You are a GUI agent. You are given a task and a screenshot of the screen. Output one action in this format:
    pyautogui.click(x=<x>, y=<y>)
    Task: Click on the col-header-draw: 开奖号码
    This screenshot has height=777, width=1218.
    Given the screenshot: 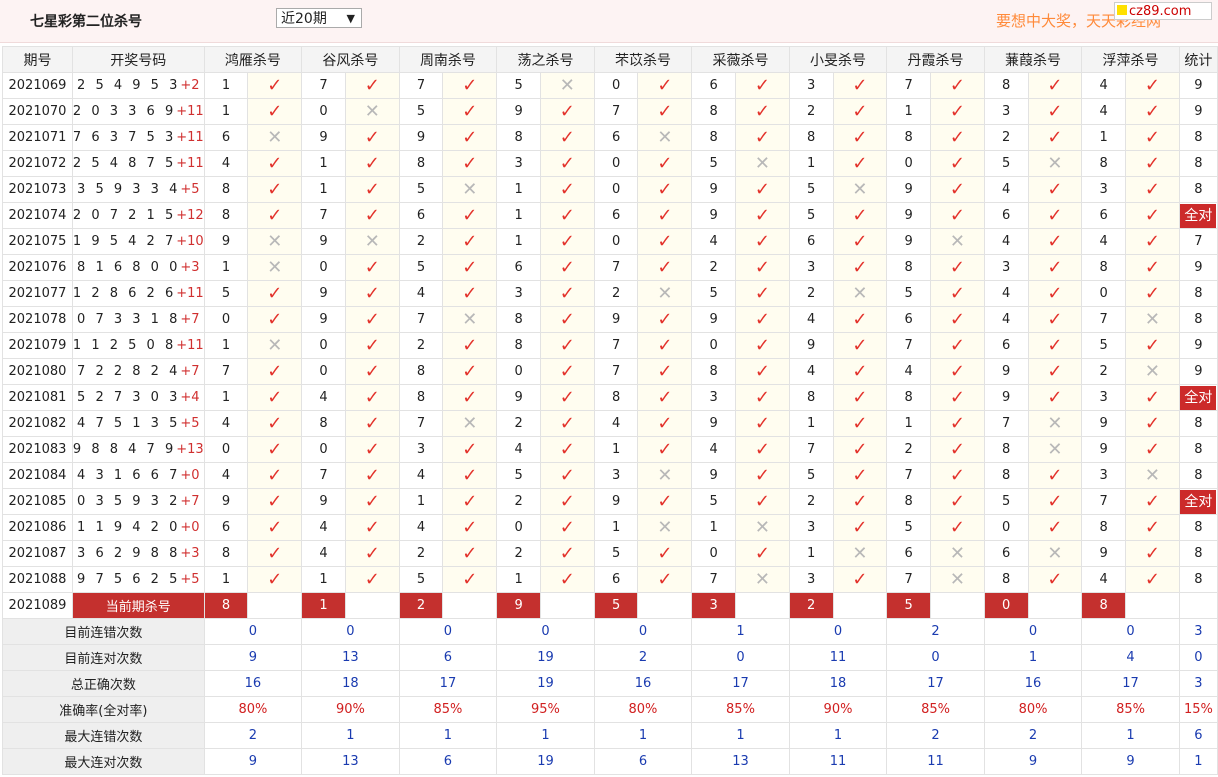 What is the action you would take?
    pyautogui.click(x=138, y=59)
    